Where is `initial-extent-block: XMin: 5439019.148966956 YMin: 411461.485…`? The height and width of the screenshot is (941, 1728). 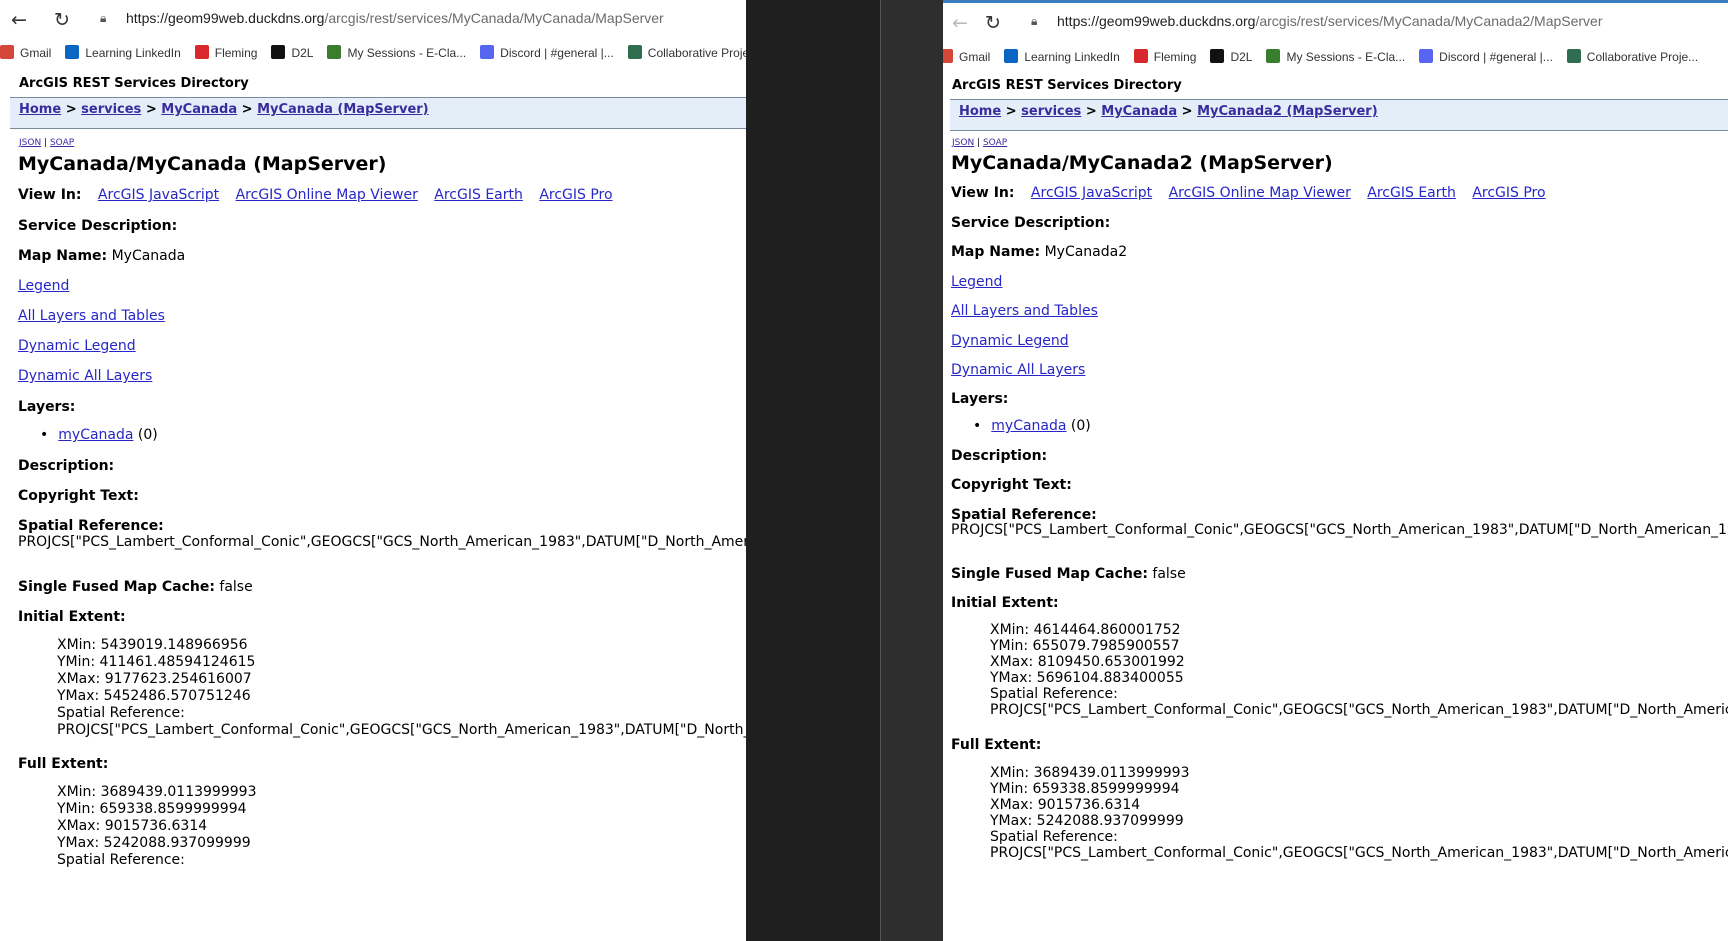 initial-extent-block: XMin: 5439019.148966956 YMin: 411461.485… is located at coordinates (401, 688).